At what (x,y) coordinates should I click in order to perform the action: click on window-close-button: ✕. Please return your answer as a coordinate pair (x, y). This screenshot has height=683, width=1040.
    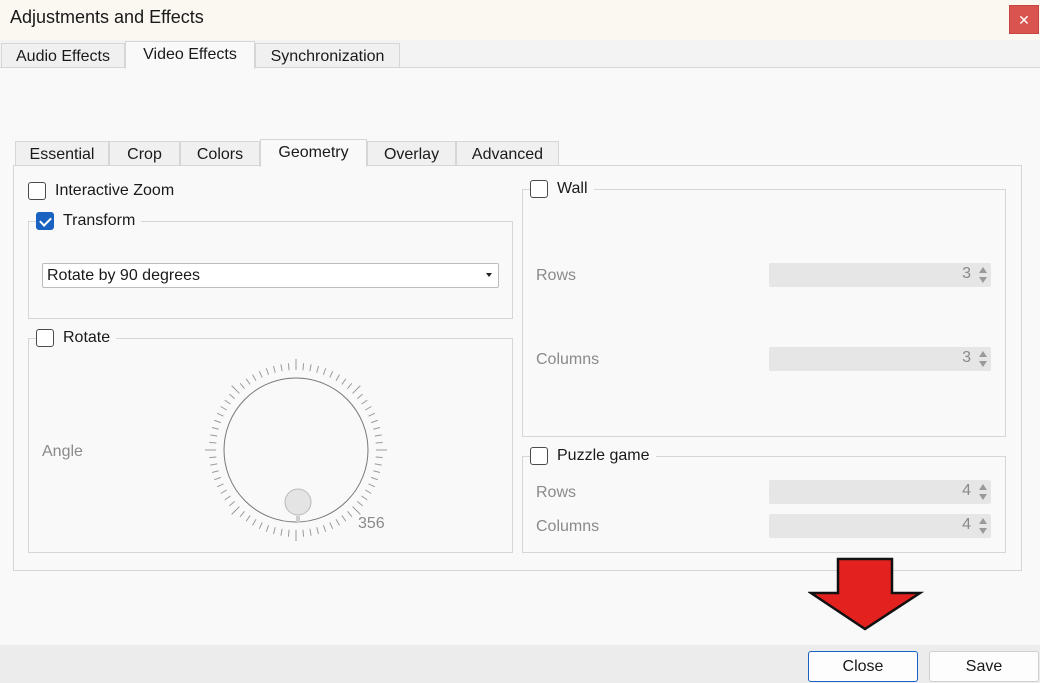
    Looking at the image, I should click on (1024, 19).